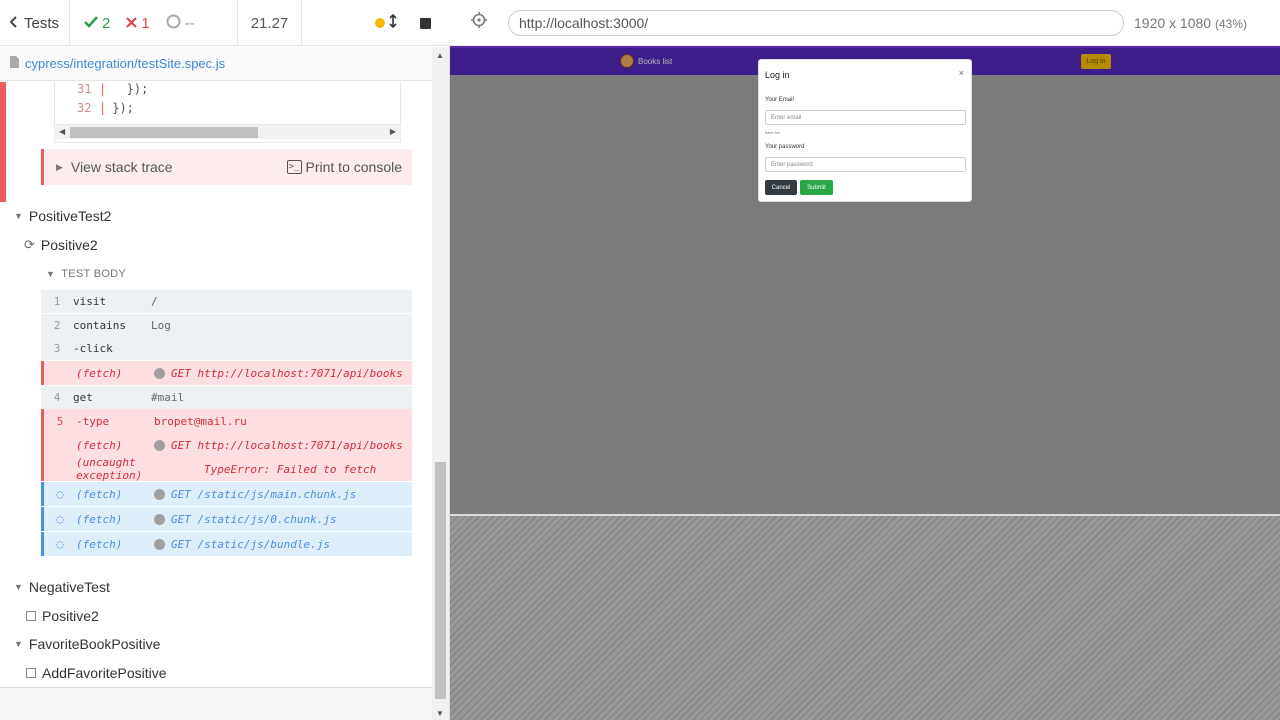  I want to click on command-row: 5 -type bropet@mail.ru, so click(226, 421).